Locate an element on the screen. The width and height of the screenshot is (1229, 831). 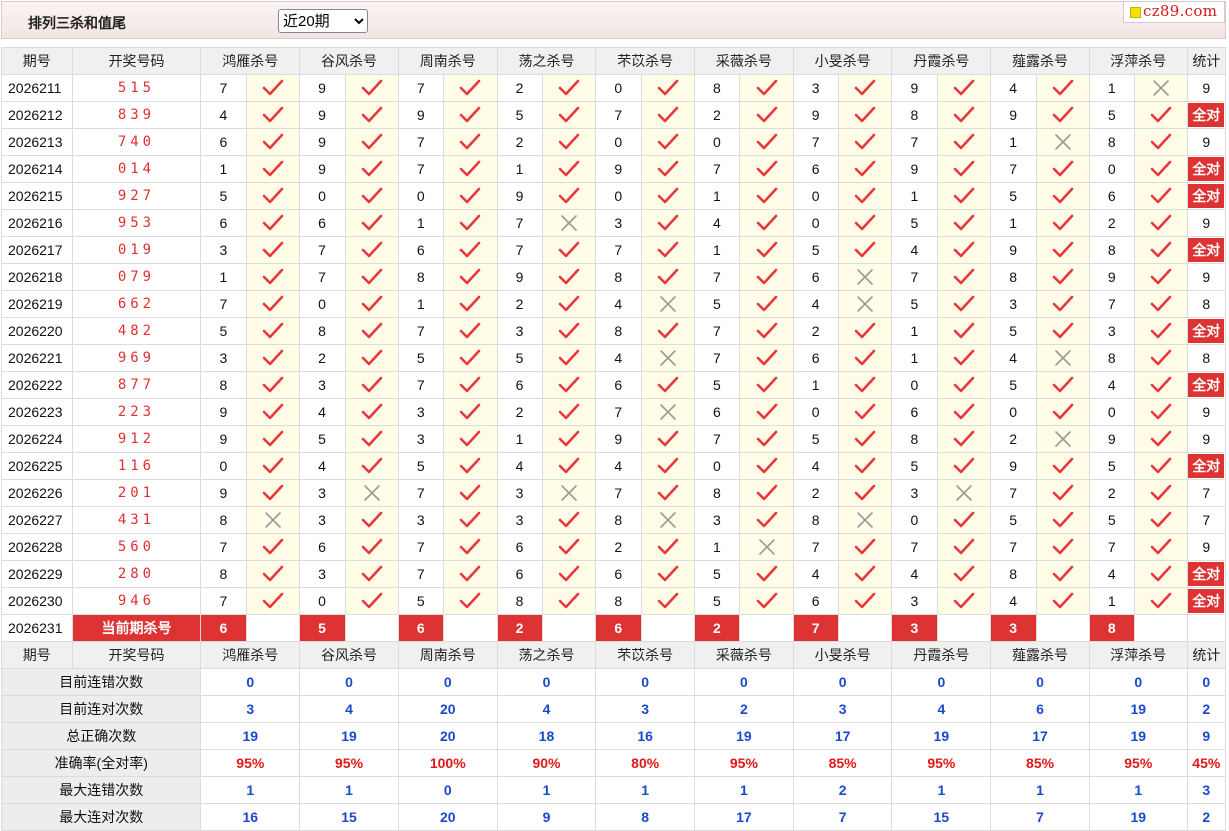
draw-cell: 014 is located at coordinates (136, 169).